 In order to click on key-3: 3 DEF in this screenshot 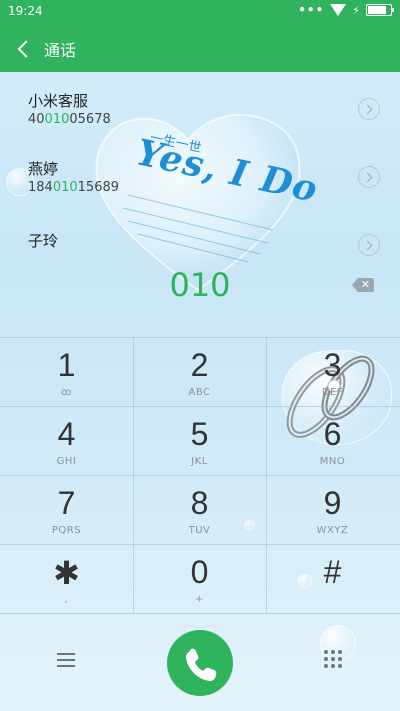, I will do `click(332, 371)`.